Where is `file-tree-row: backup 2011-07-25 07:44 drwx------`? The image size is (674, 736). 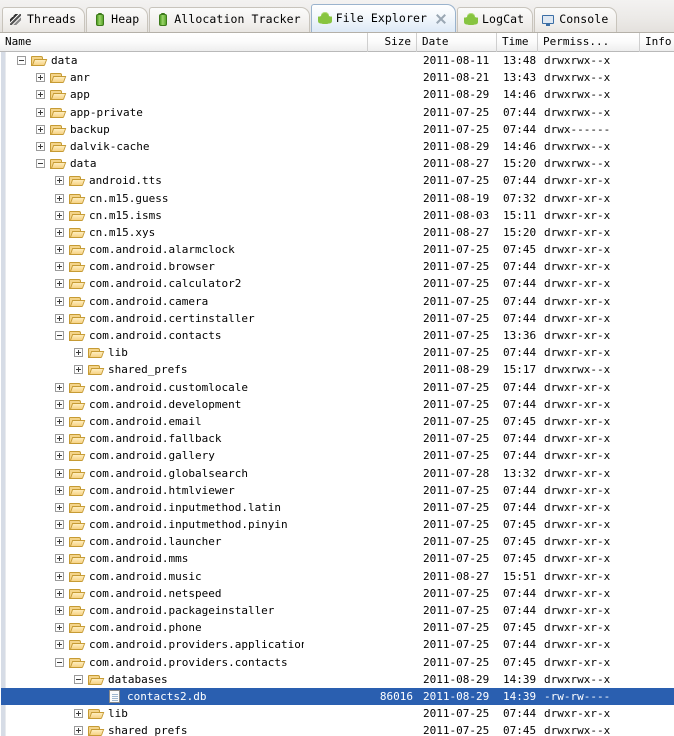 file-tree-row: backup 2011-07-25 07:44 drwx------ is located at coordinates (337, 129).